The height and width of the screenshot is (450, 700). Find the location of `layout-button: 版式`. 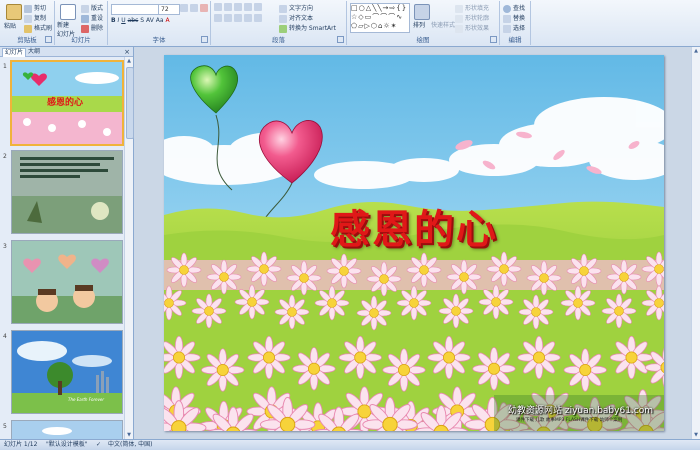

layout-button: 版式 is located at coordinates (92, 8).